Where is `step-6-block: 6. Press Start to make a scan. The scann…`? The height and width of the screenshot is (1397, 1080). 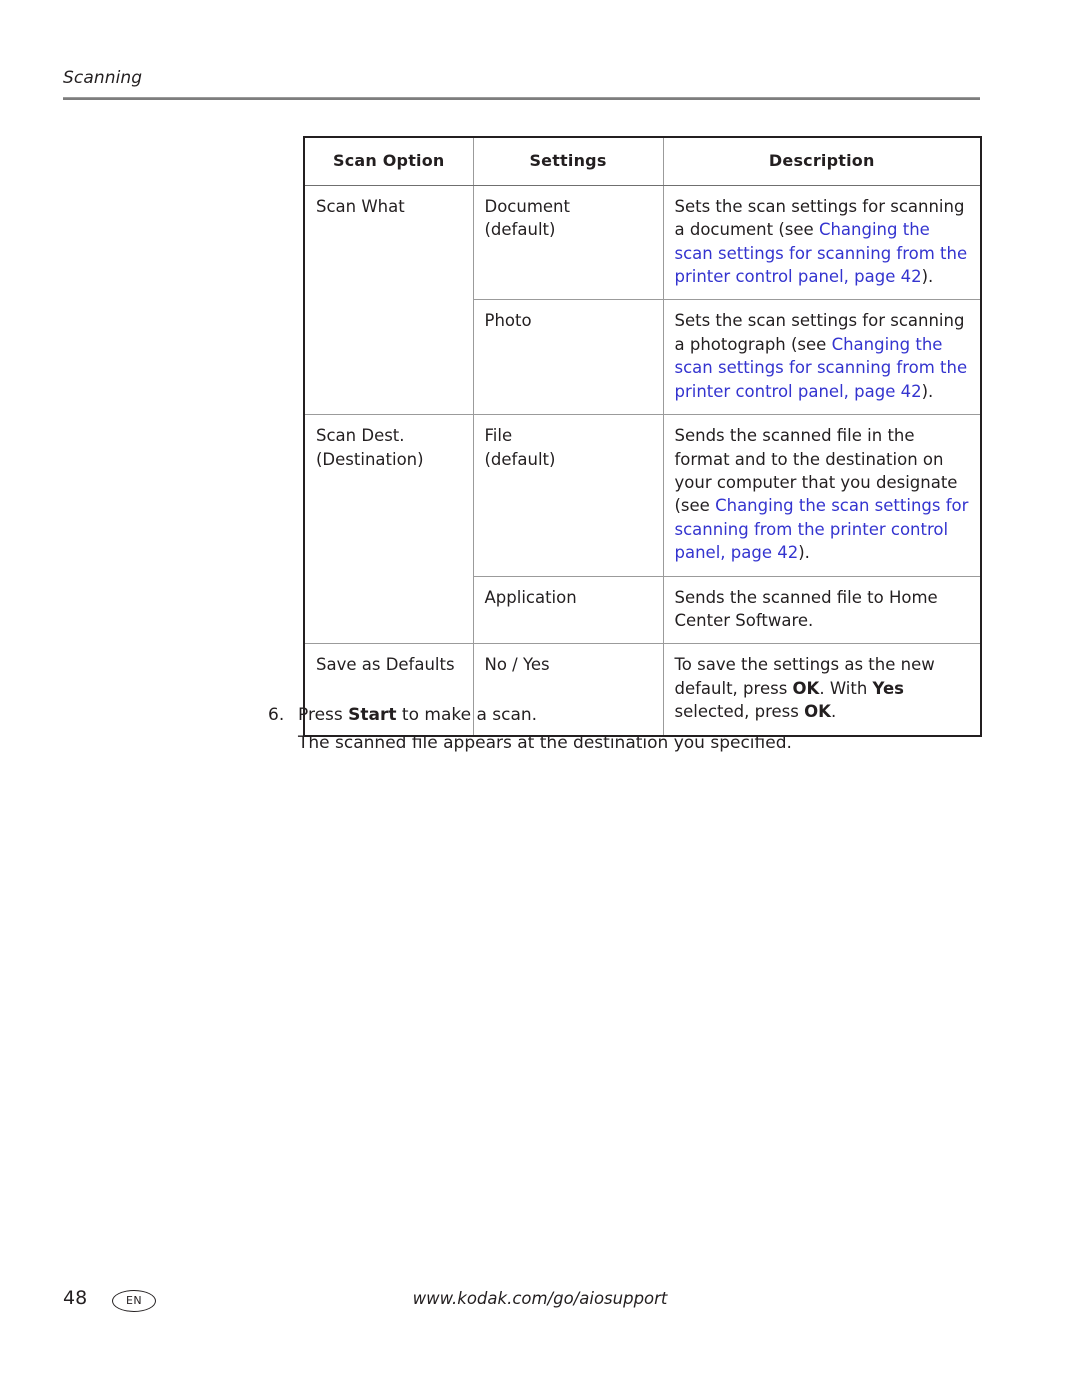
step-6-block: 6. Press Start to make a scan. The scann… is located at coordinates (618, 729).